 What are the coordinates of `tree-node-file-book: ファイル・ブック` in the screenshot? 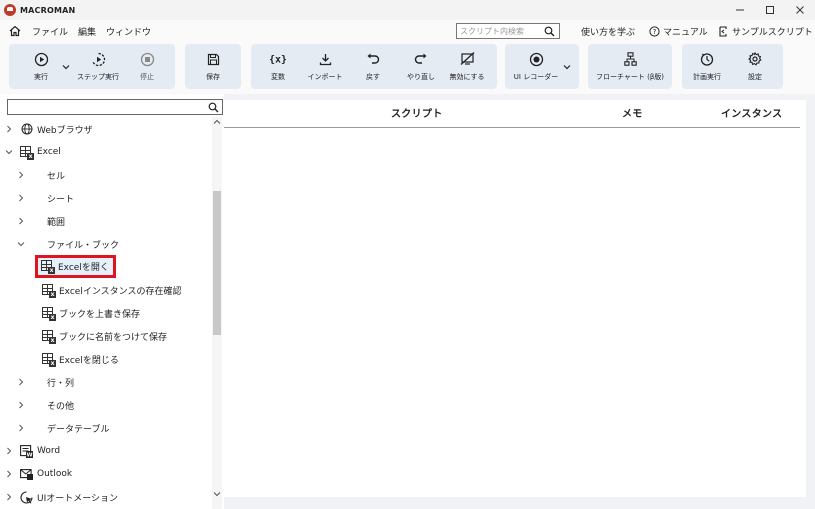 It's located at (67, 244).